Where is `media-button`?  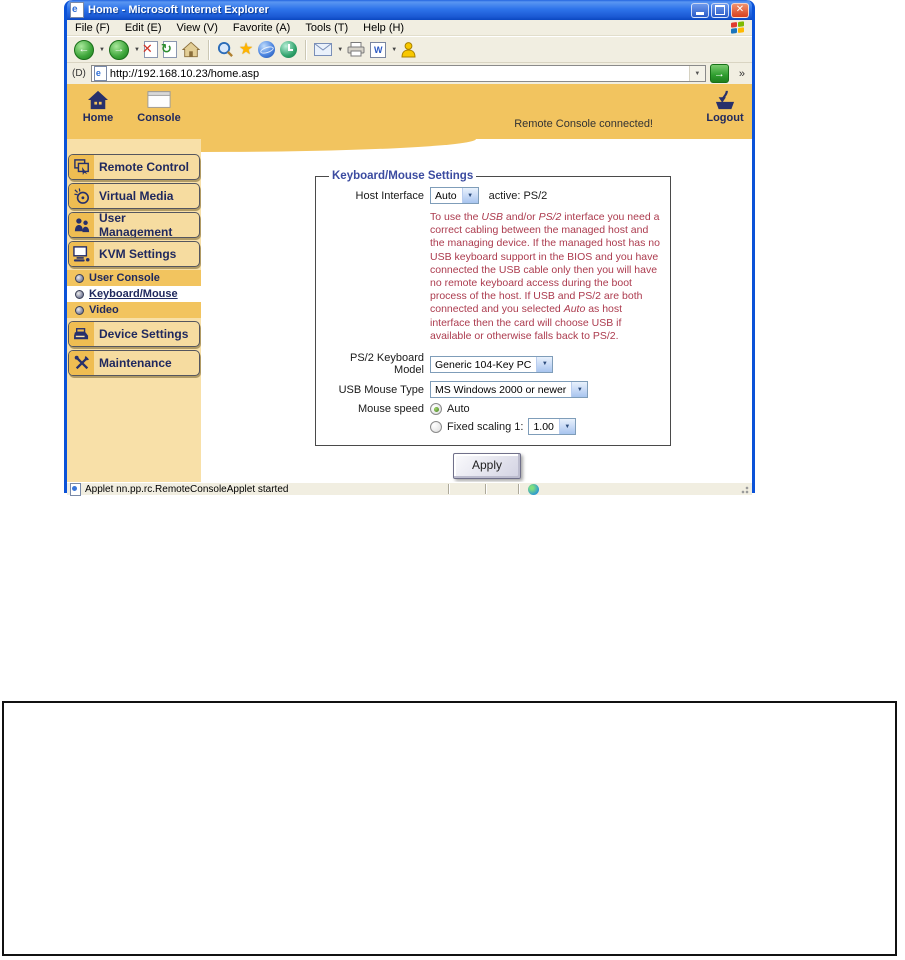 media-button is located at coordinates (266, 50).